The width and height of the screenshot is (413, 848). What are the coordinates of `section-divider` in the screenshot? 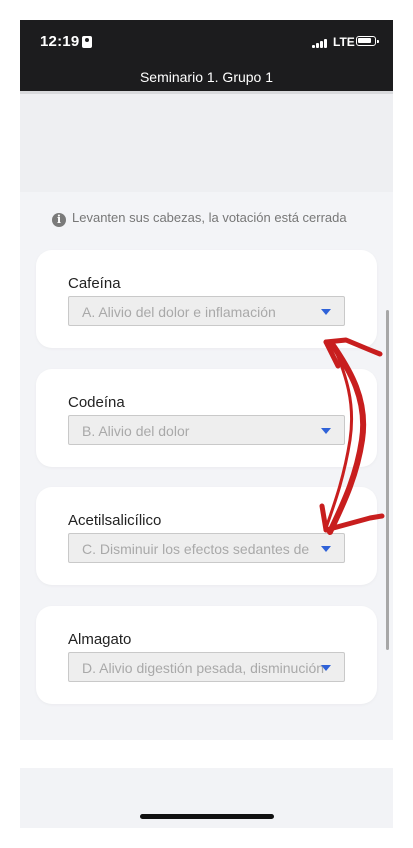 It's located at (206, 754).